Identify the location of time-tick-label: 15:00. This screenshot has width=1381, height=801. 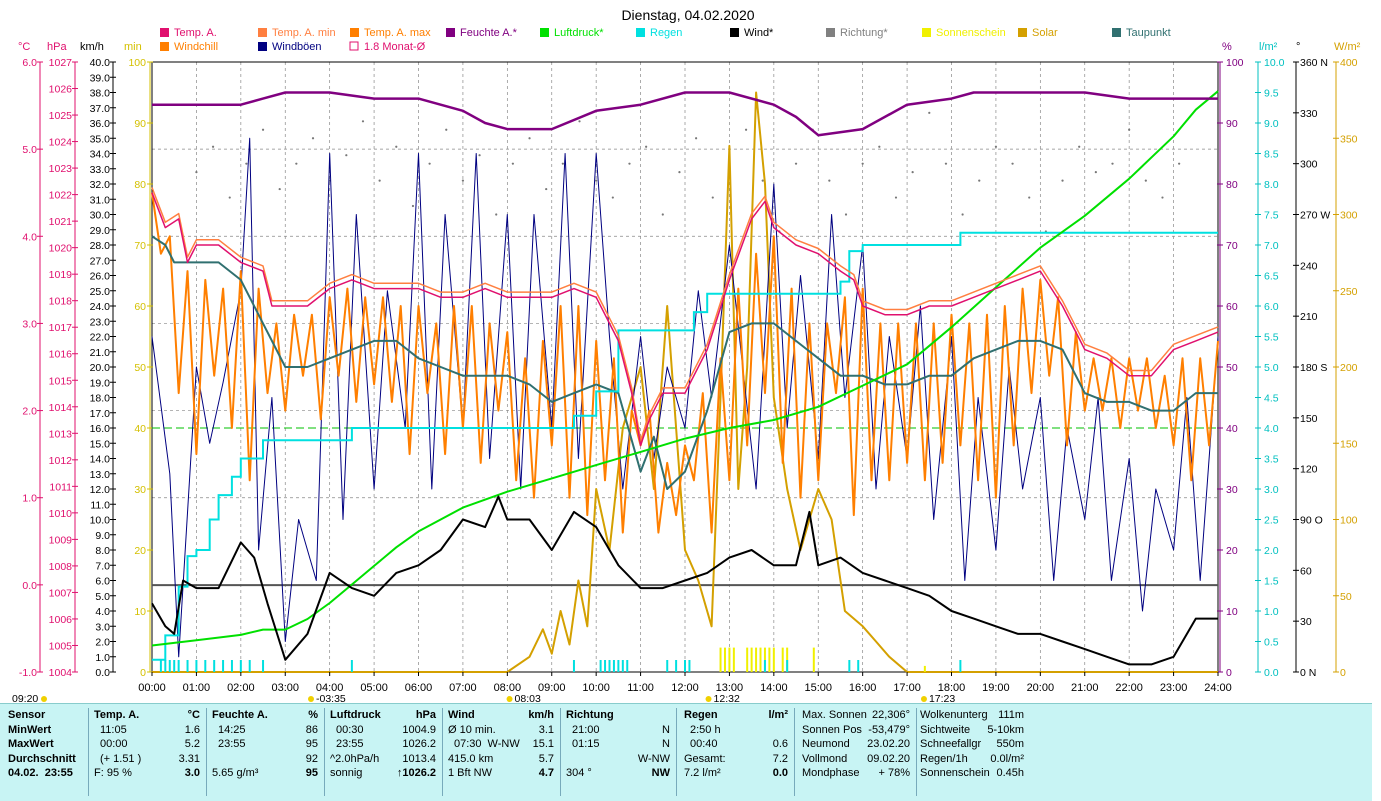
(818, 688).